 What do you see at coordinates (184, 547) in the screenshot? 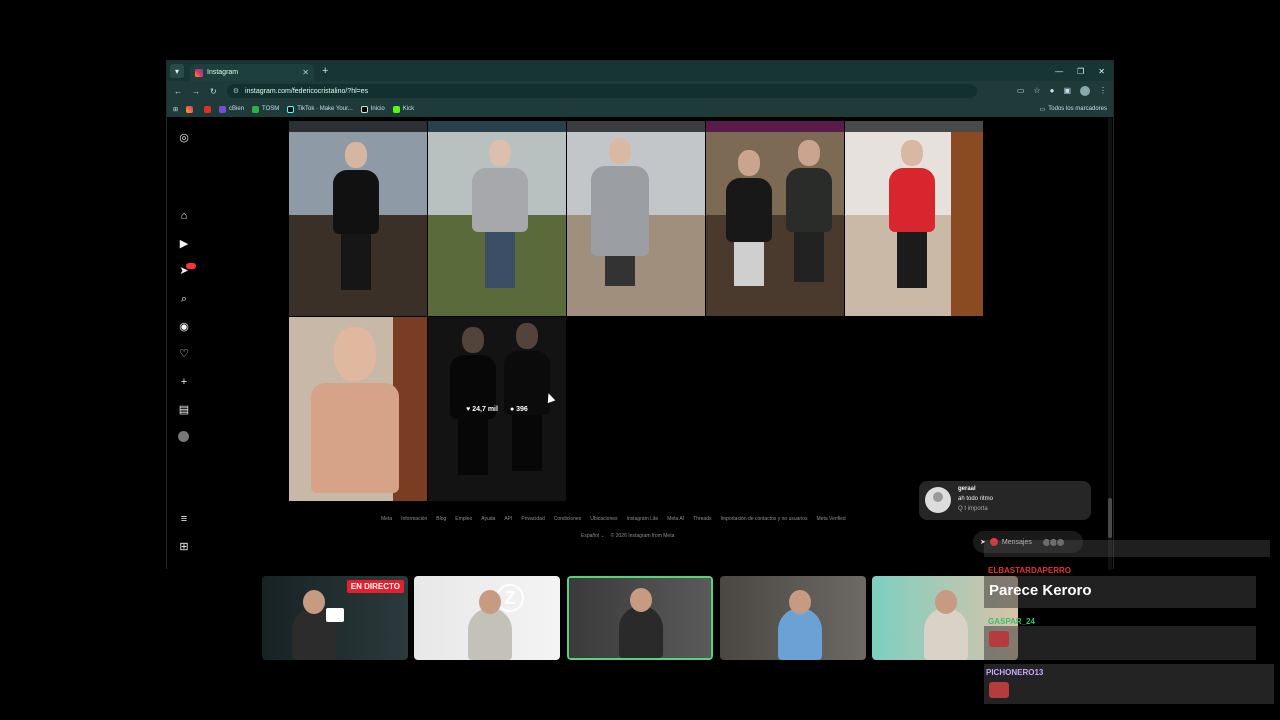
I see `also-from-meta-icon: ⊞` at bounding box center [184, 547].